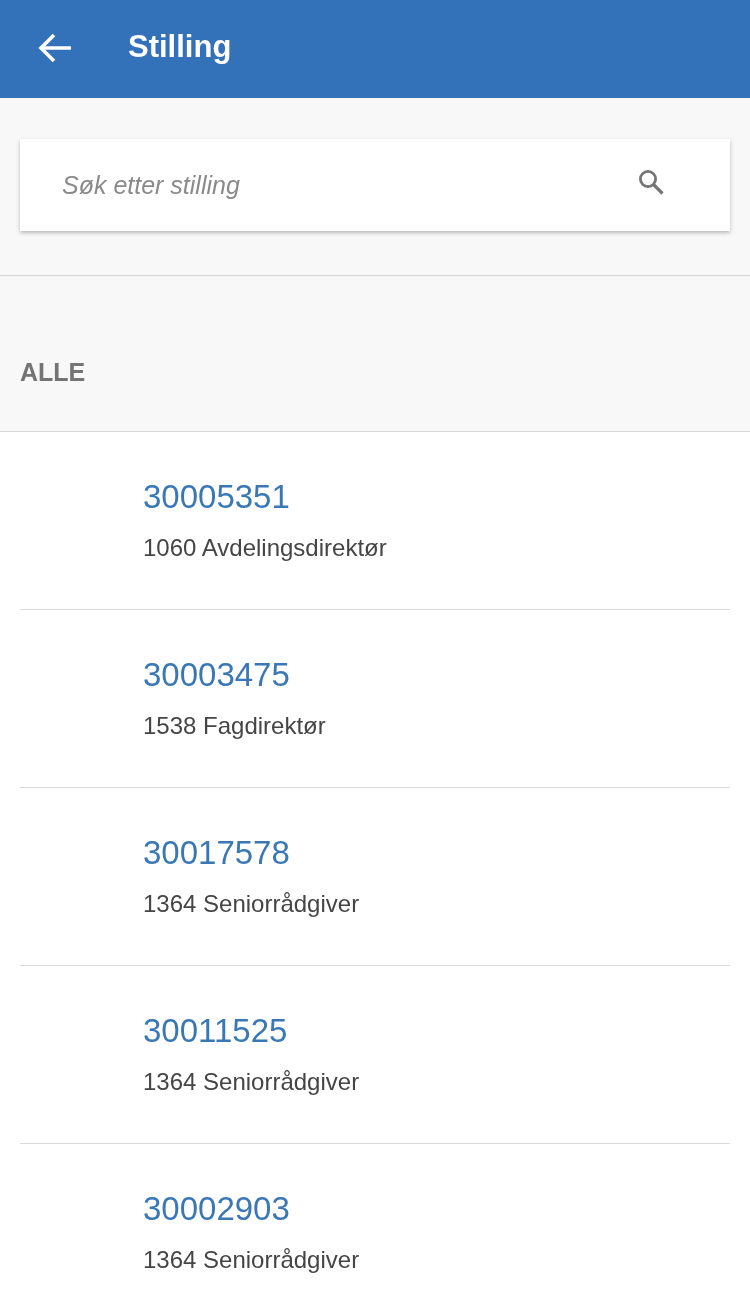 The width and height of the screenshot is (750, 1293). I want to click on back-arrow-icon, so click(55, 47).